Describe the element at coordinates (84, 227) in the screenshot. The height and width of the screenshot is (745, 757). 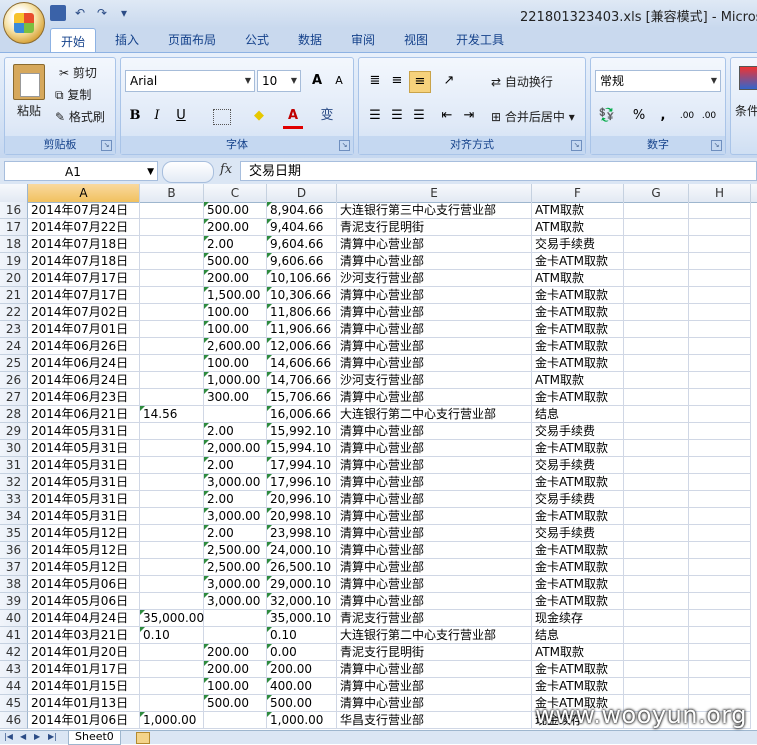
I see `cell-a: 2014年07月22日` at that location.